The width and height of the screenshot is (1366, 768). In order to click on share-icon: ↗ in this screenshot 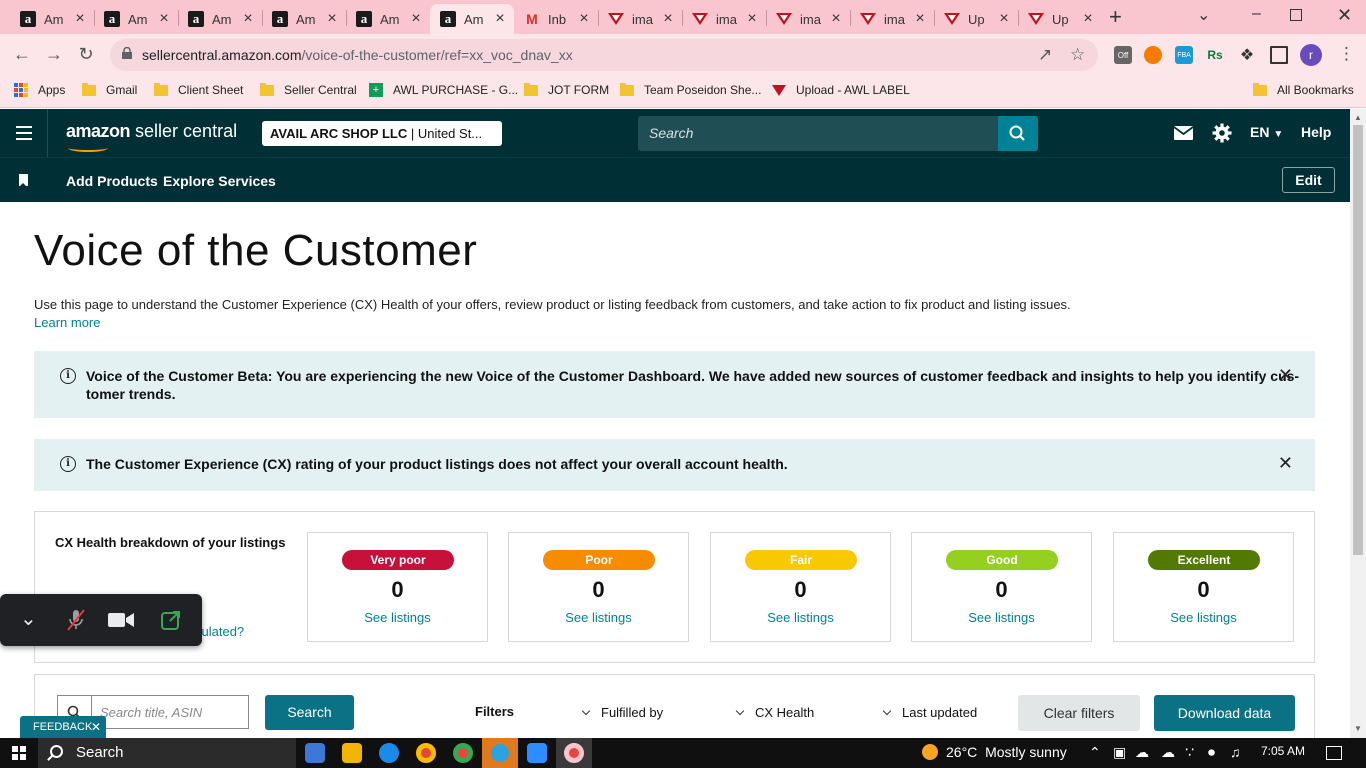, I will do `click(1045, 55)`.